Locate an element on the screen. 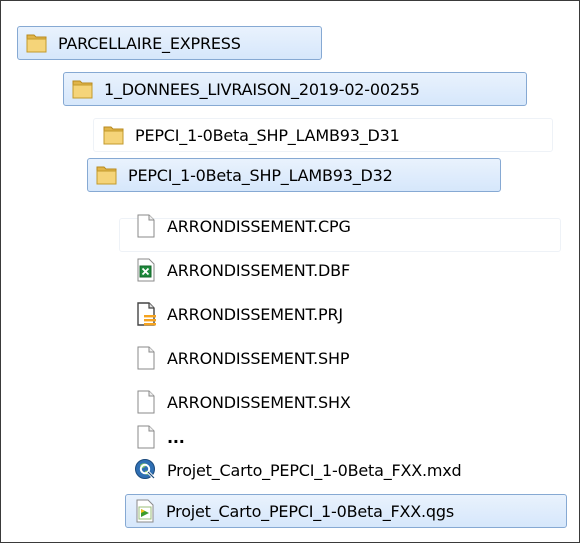 The height and width of the screenshot is (543, 580). qgis-icon is located at coordinates (145, 511).